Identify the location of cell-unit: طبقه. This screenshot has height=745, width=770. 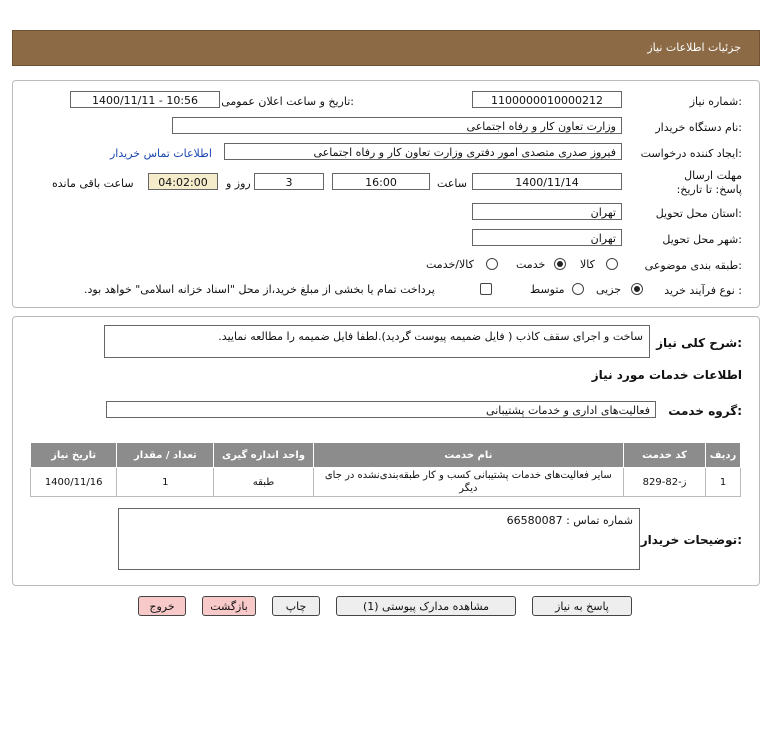
(263, 482).